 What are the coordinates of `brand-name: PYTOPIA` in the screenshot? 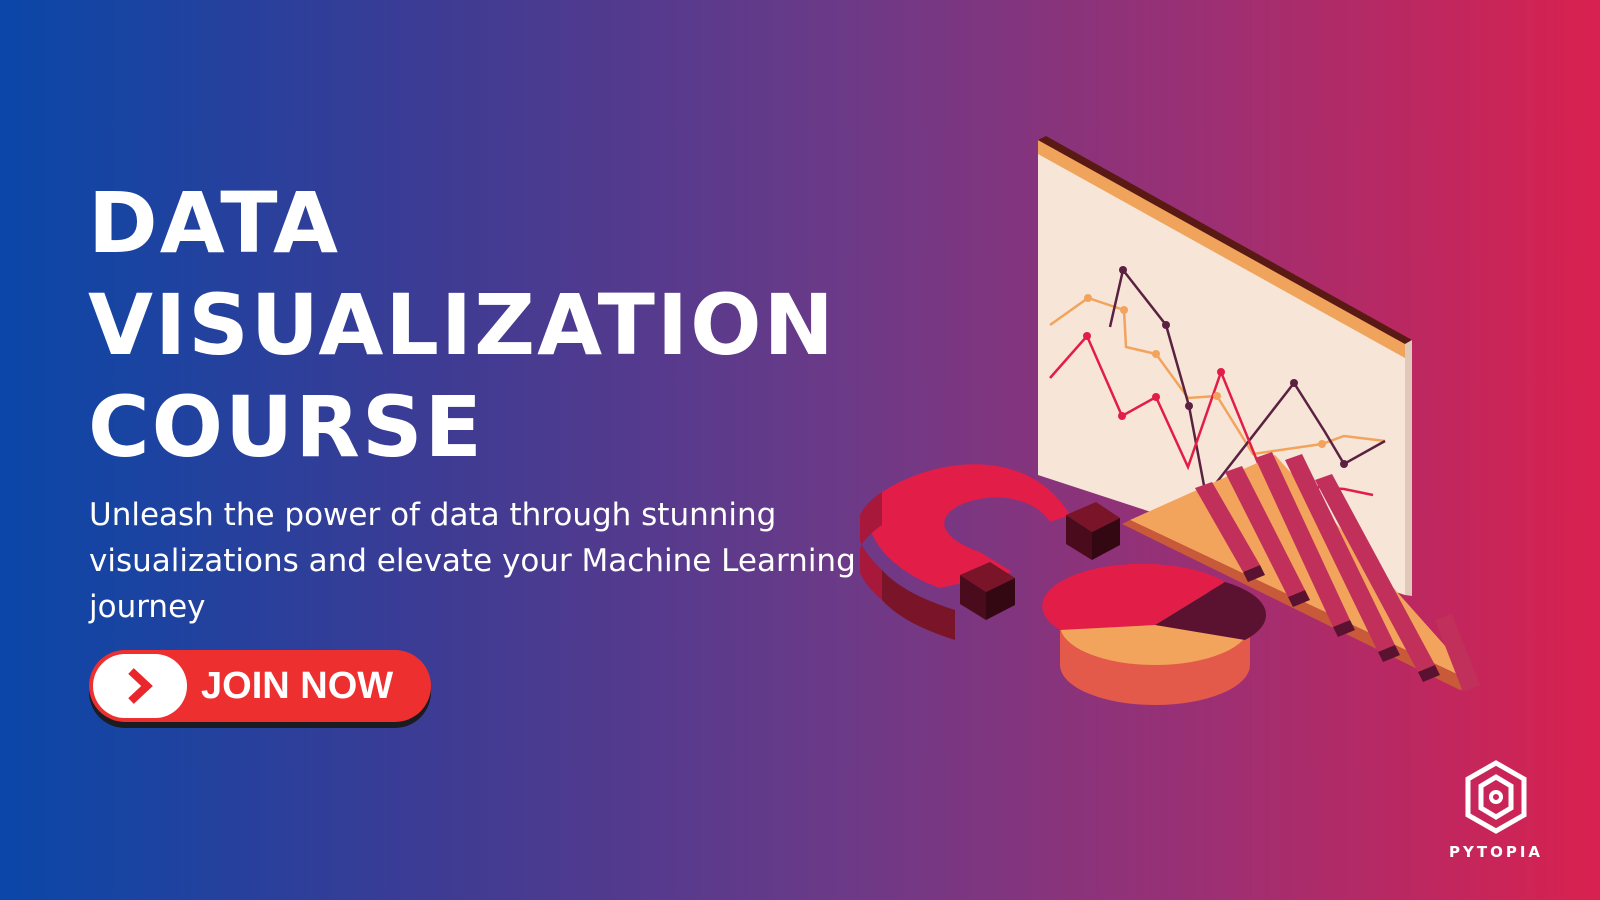 It's located at (1496, 852).